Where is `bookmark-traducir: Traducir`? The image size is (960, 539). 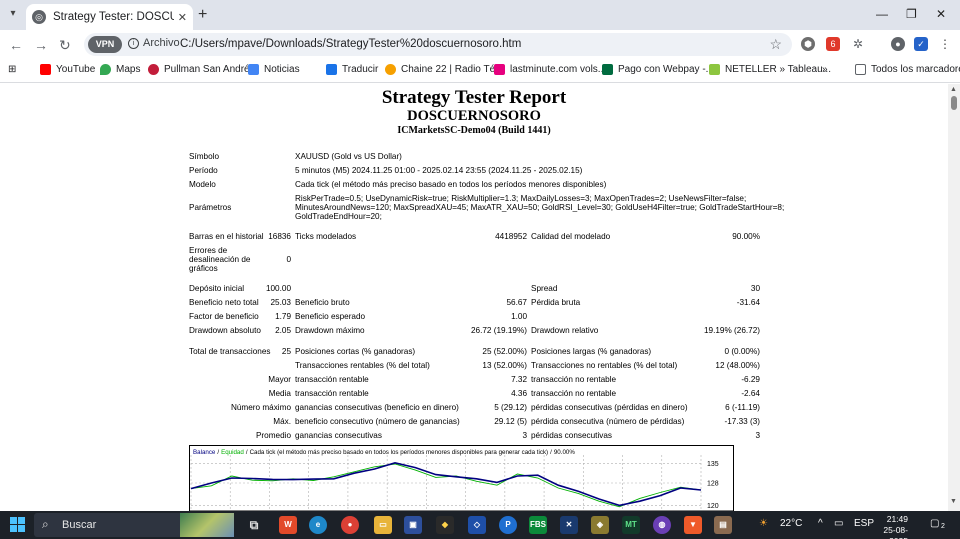
bookmark-traducir: Traducir is located at coordinates (352, 69).